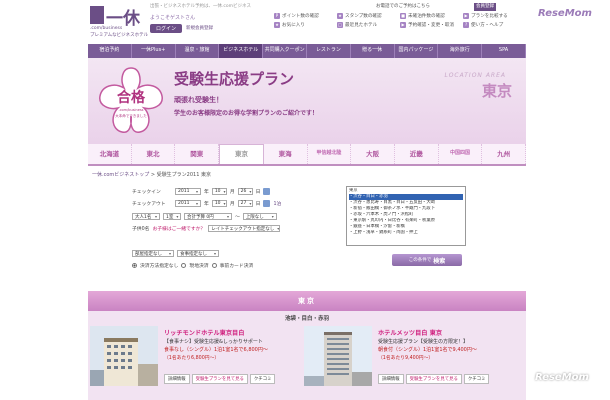  Describe the element at coordinates (307, 301) in the screenshot. I see `section-title: 東京` at that location.